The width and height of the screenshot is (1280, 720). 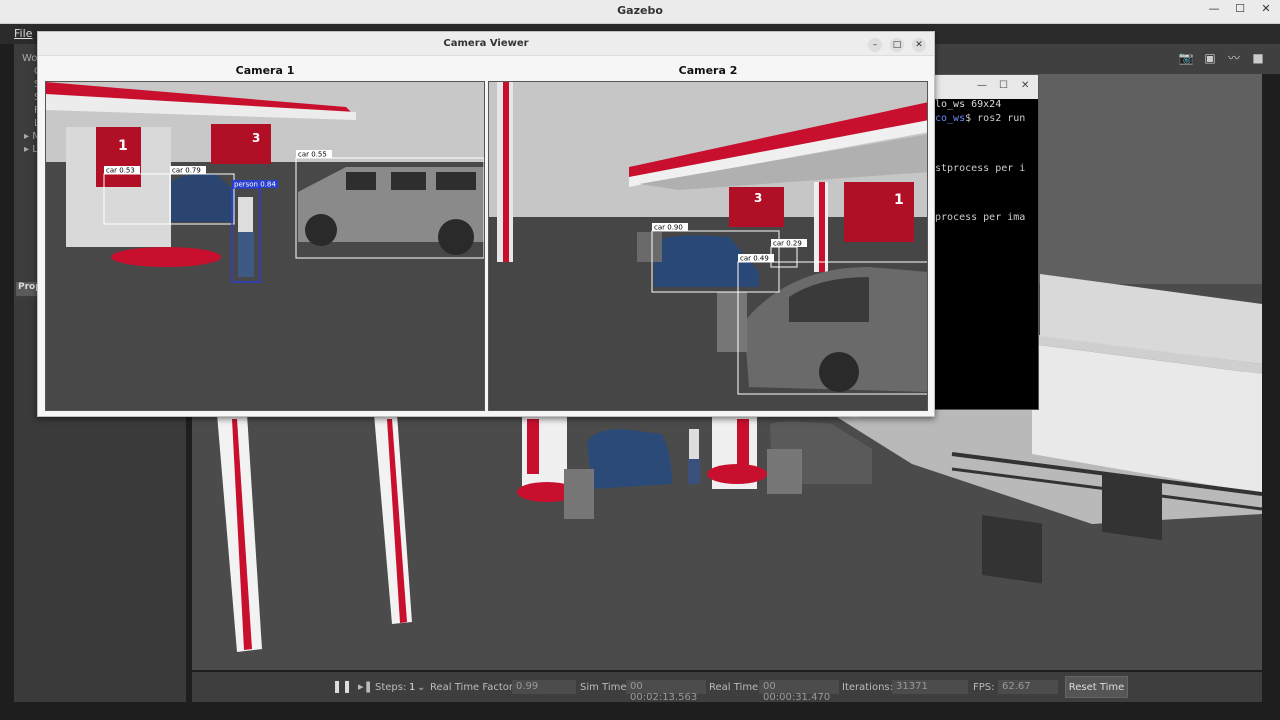 I want to click on app-title: Gazebo, so click(x=640, y=10).